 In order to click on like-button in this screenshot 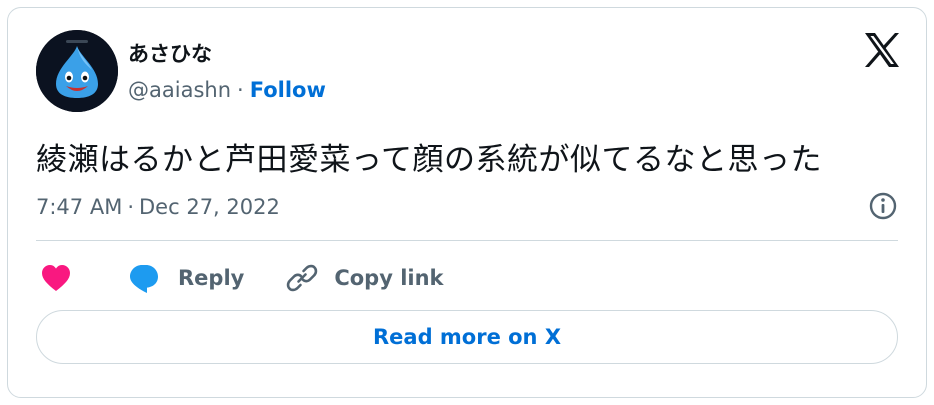, I will do `click(56, 278)`.